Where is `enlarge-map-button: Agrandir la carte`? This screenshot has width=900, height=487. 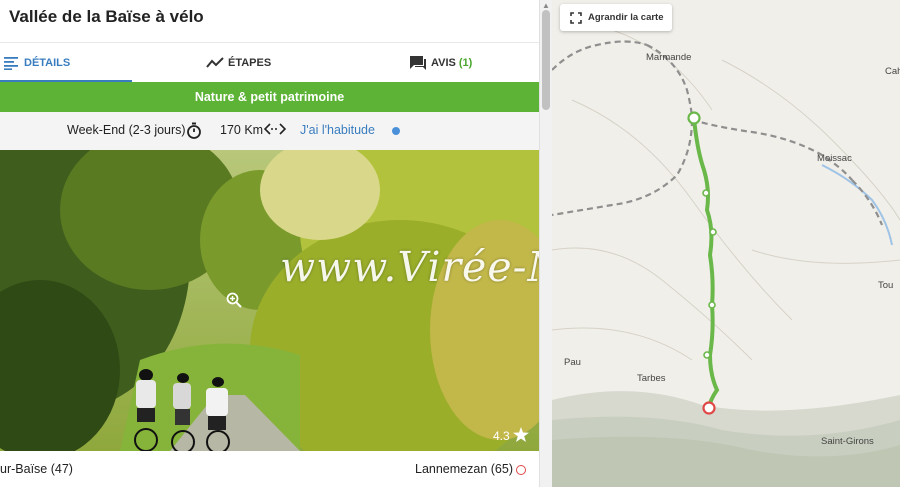 enlarge-map-button: Agrandir la carte is located at coordinates (616, 17).